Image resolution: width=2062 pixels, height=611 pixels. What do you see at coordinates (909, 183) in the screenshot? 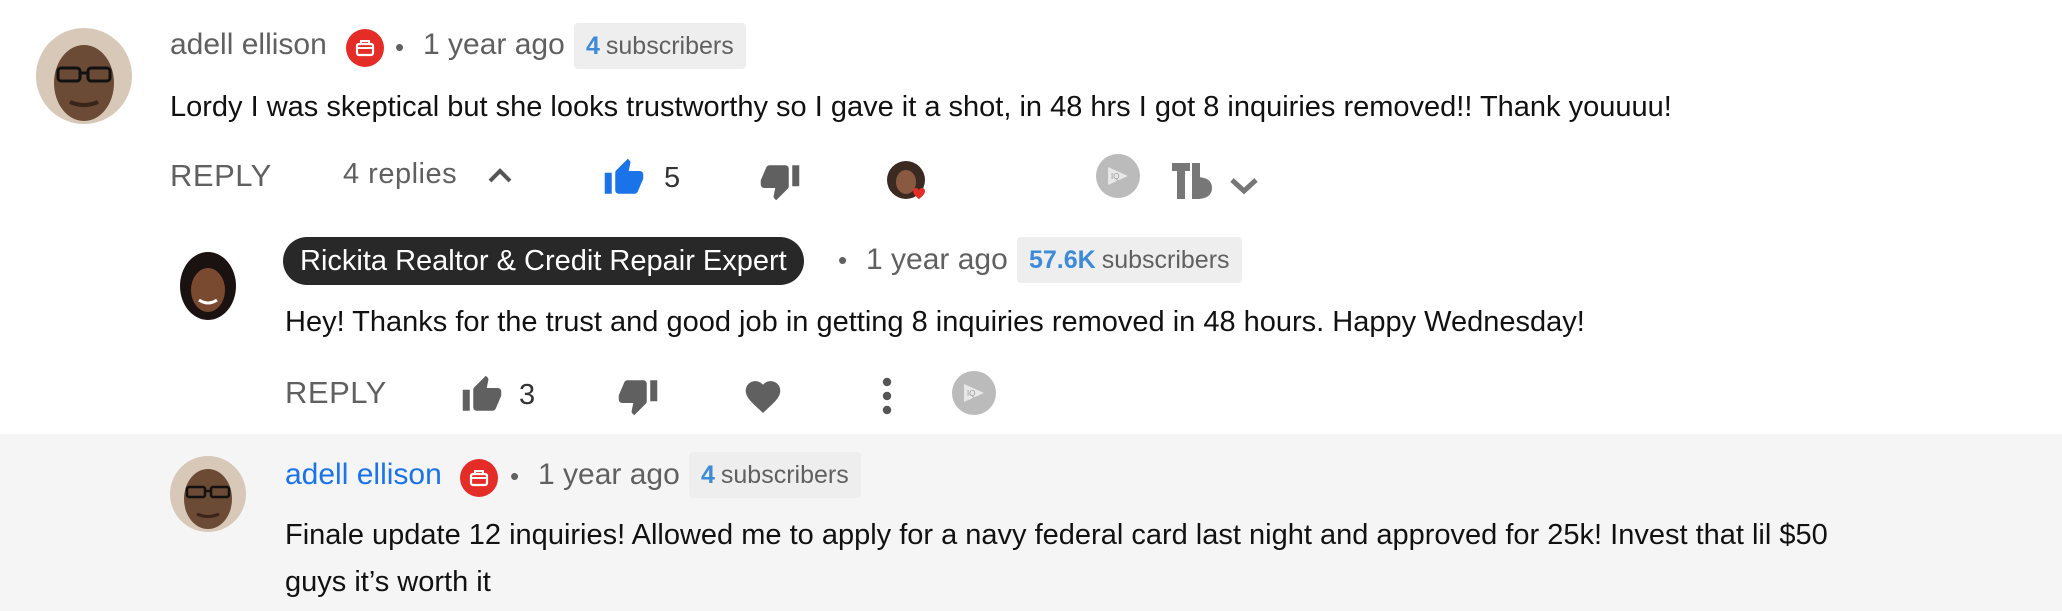
I see `creator-heart-icon` at bounding box center [909, 183].